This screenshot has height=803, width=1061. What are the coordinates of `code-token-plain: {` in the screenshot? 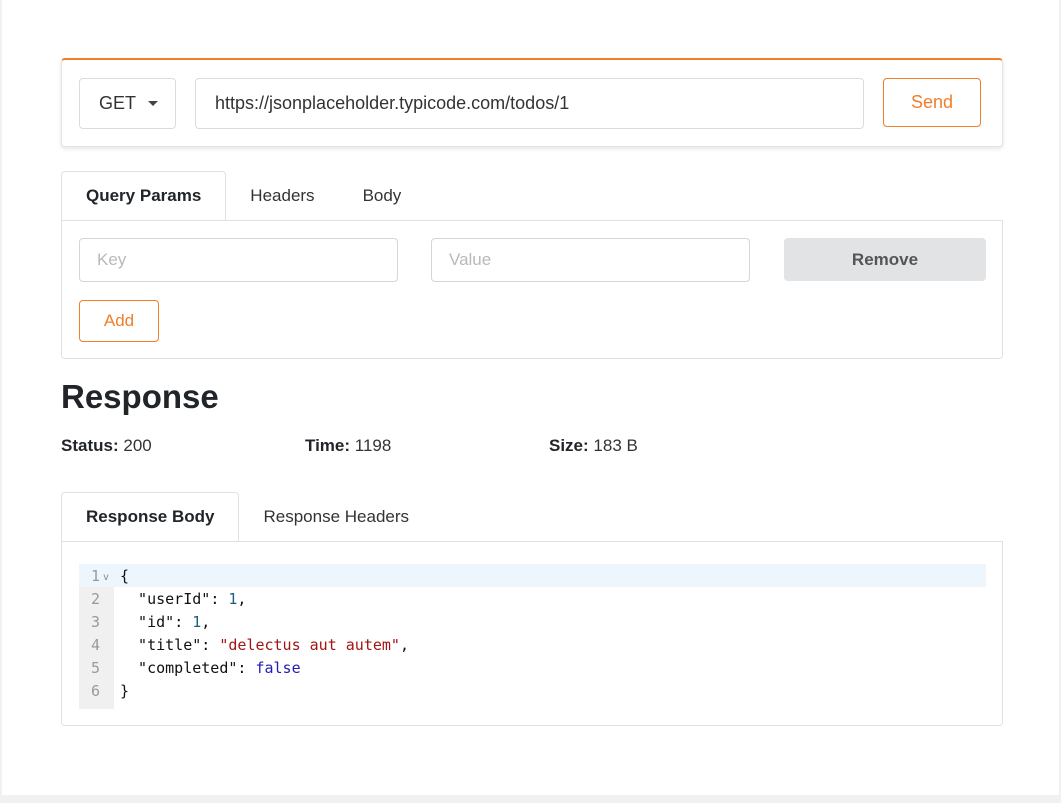 It's located at (125, 575).